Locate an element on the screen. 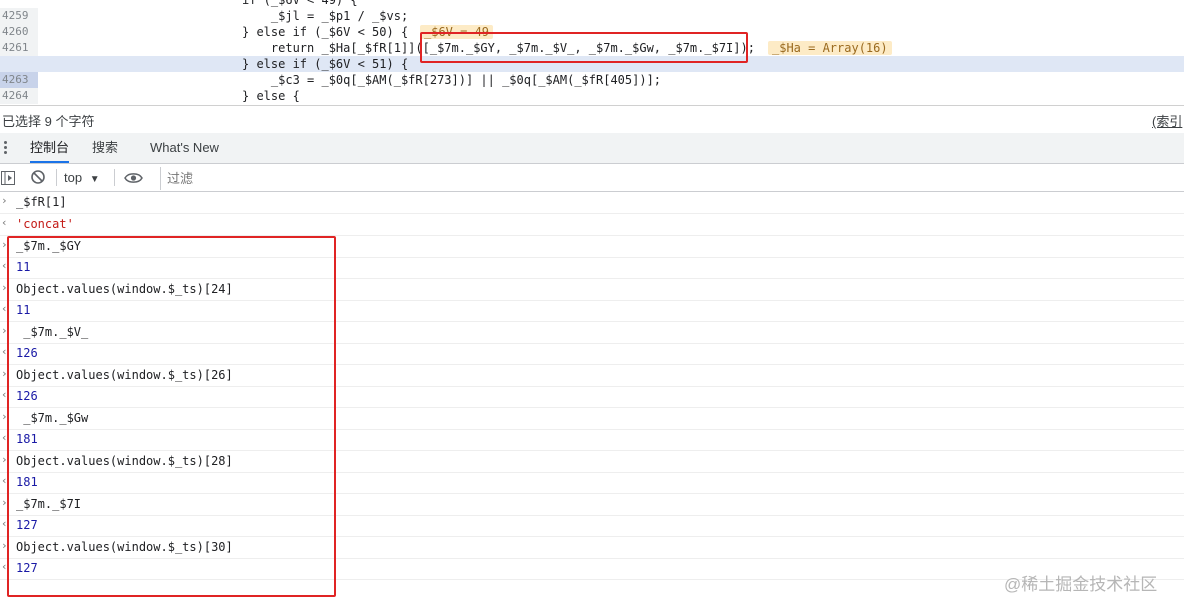  code-line-4261: 4261 } else if (_$6V < 50) { _$6V = 49 is located at coordinates (592, 40).